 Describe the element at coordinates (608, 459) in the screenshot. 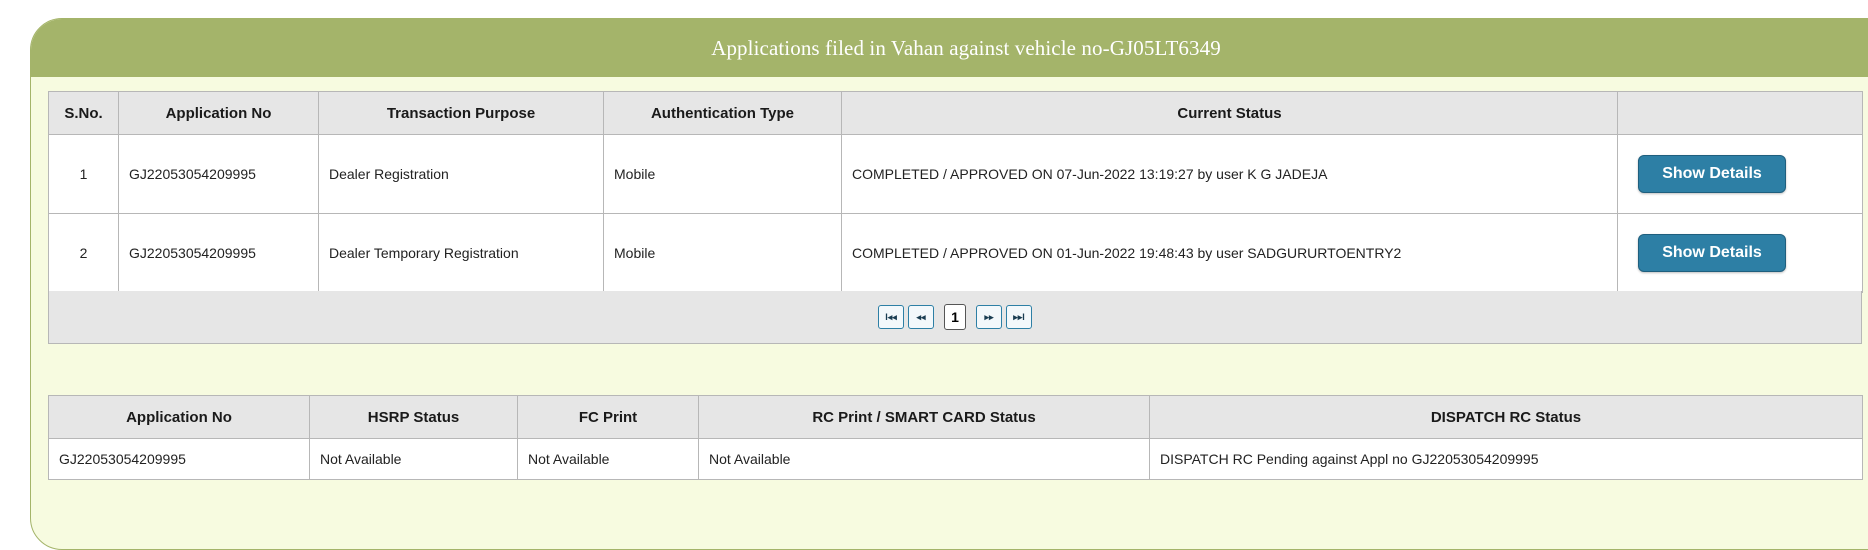

I see `cell-fc-print: Not Available` at that location.